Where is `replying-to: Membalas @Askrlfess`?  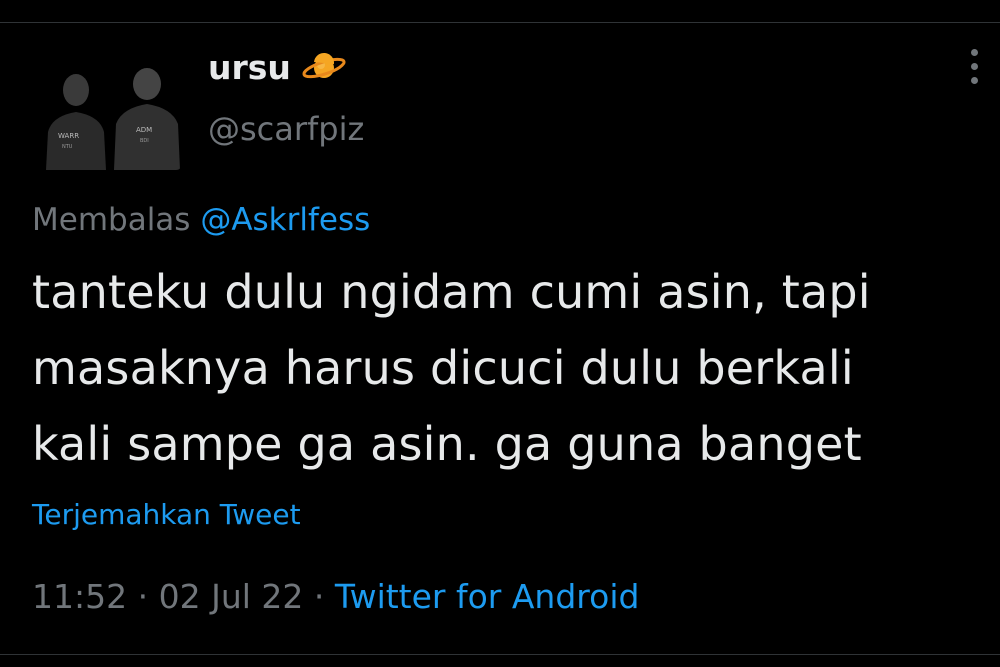 replying-to: Membalas @Askrlfess is located at coordinates (201, 220).